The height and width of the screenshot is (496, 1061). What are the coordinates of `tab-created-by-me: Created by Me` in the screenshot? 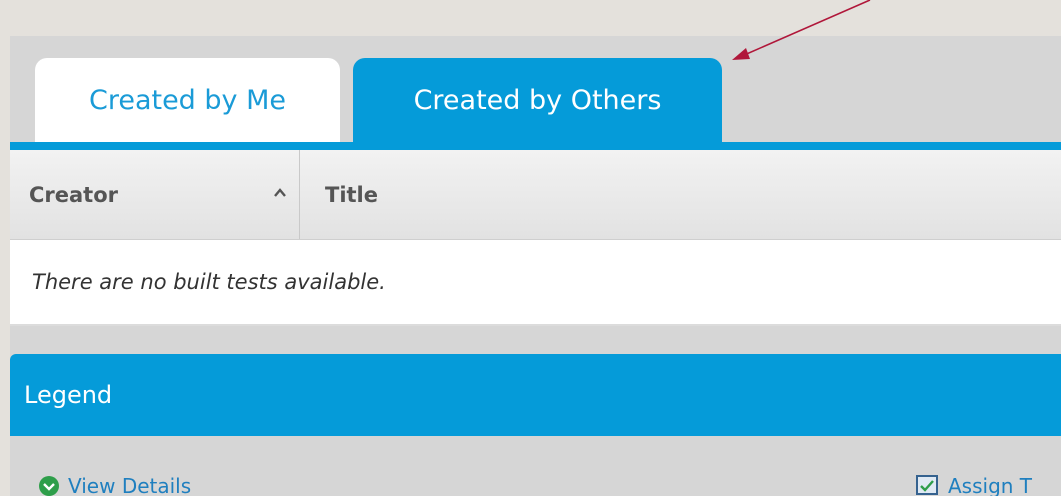 It's located at (187, 100).